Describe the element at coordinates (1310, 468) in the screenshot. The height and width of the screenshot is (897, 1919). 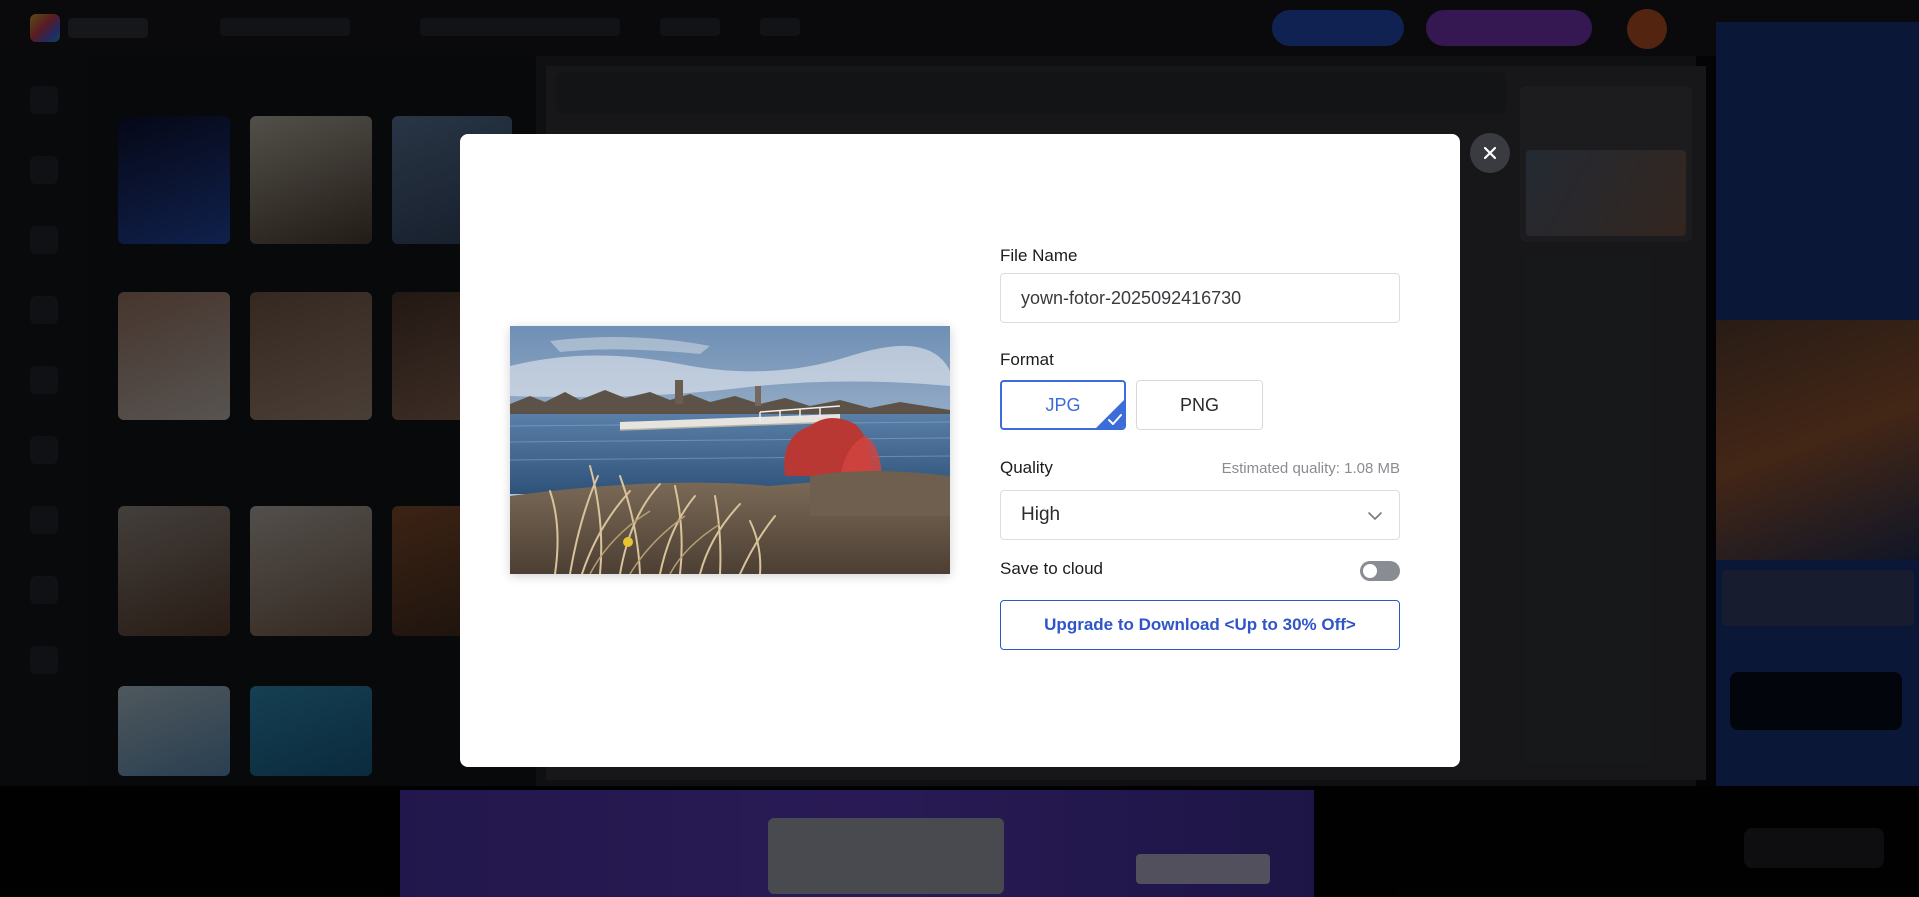
I see `estimated-quality-text: Estimated quality: 1.08 MB` at that location.